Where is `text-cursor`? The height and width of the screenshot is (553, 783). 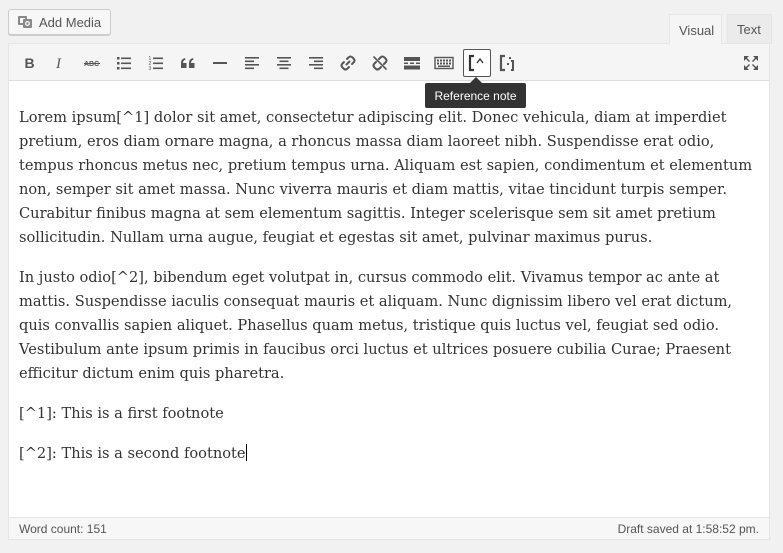 text-cursor is located at coordinates (246, 452).